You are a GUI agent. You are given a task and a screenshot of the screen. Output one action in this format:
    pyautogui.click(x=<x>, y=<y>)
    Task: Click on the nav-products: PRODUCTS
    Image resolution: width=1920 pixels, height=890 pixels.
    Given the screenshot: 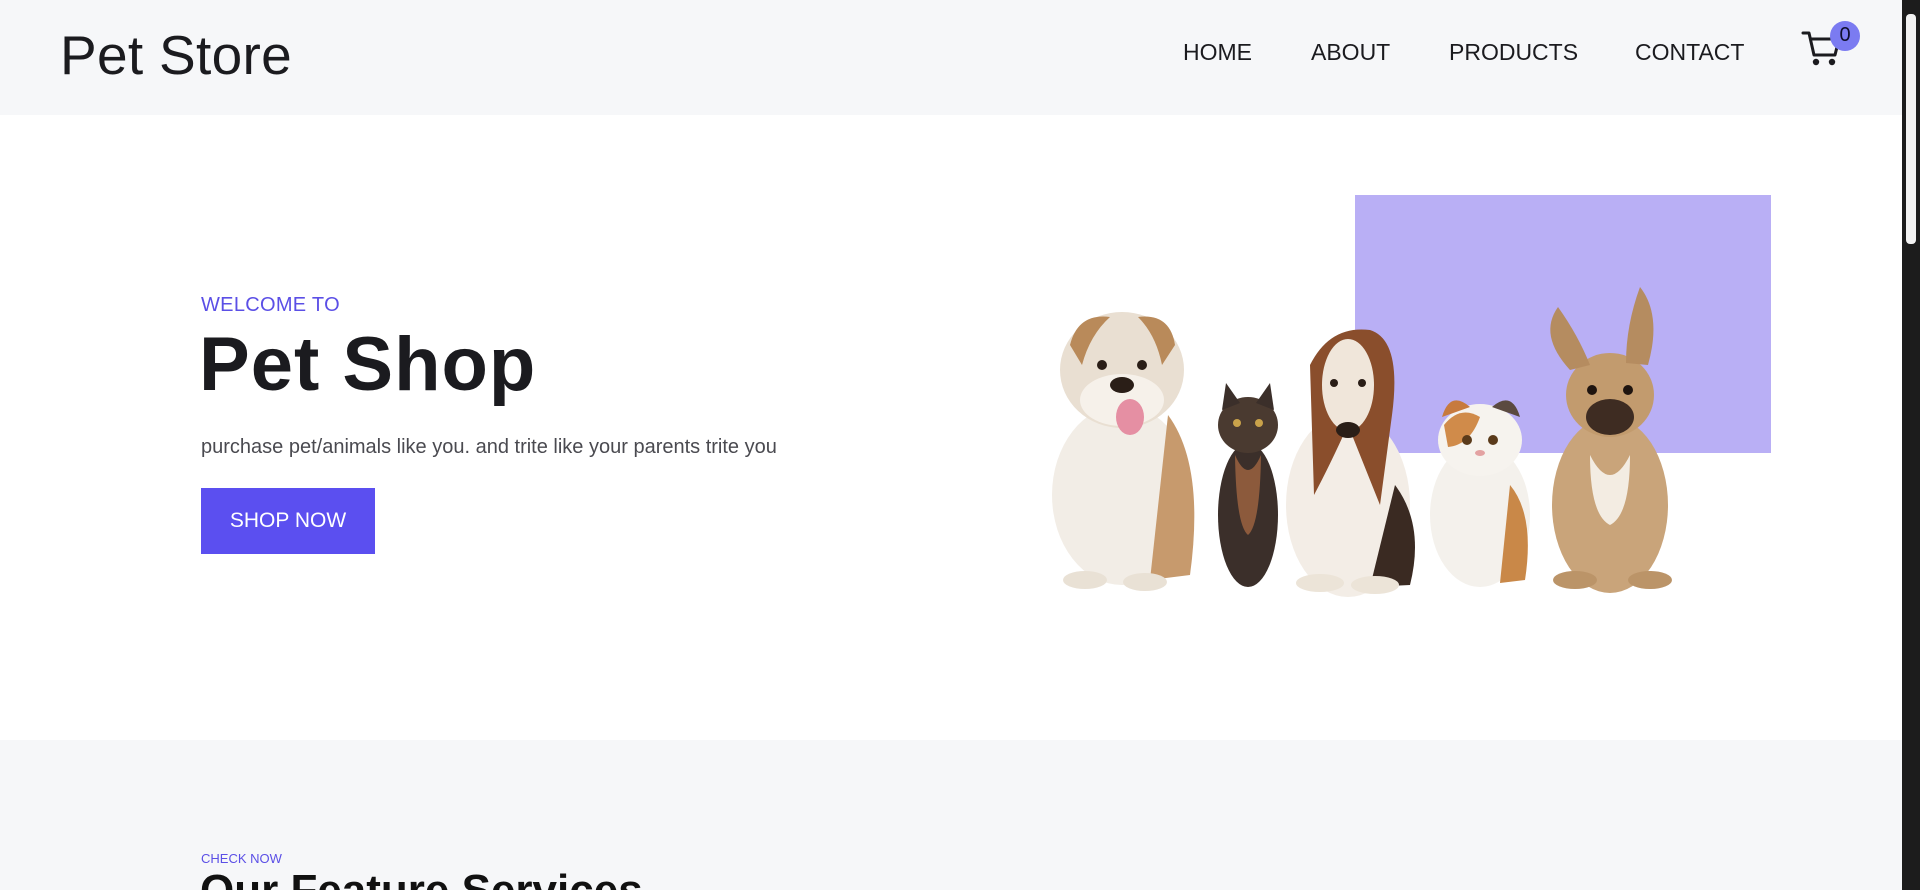 What is the action you would take?
    pyautogui.click(x=1513, y=52)
    